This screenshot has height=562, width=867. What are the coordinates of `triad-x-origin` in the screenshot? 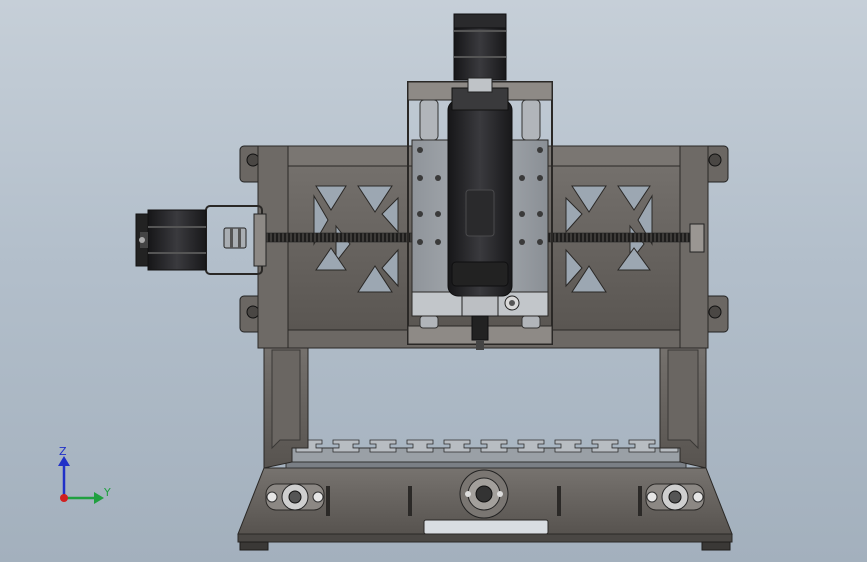 It's located at (64, 498).